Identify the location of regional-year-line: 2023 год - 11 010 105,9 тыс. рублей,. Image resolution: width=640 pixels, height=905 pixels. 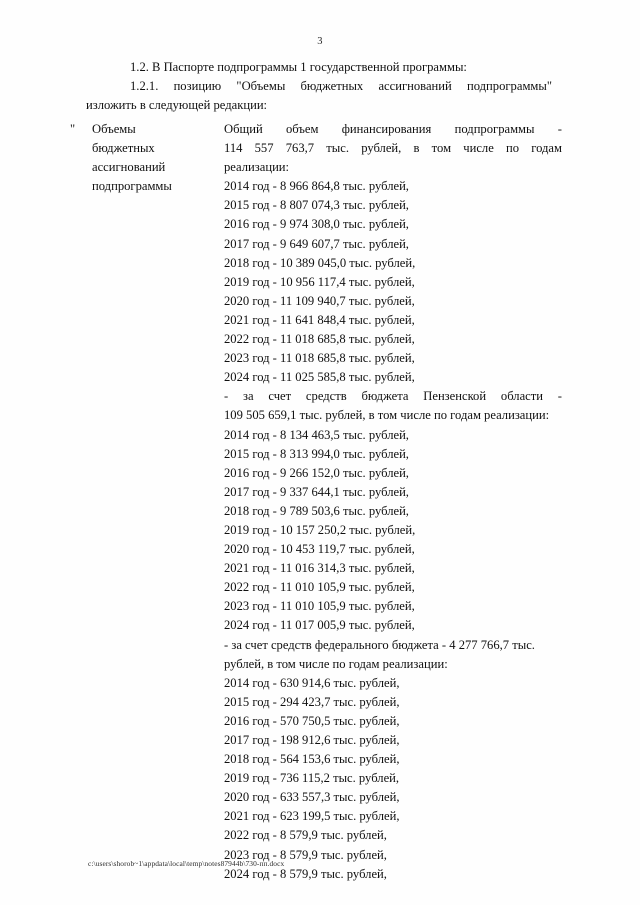
(319, 606).